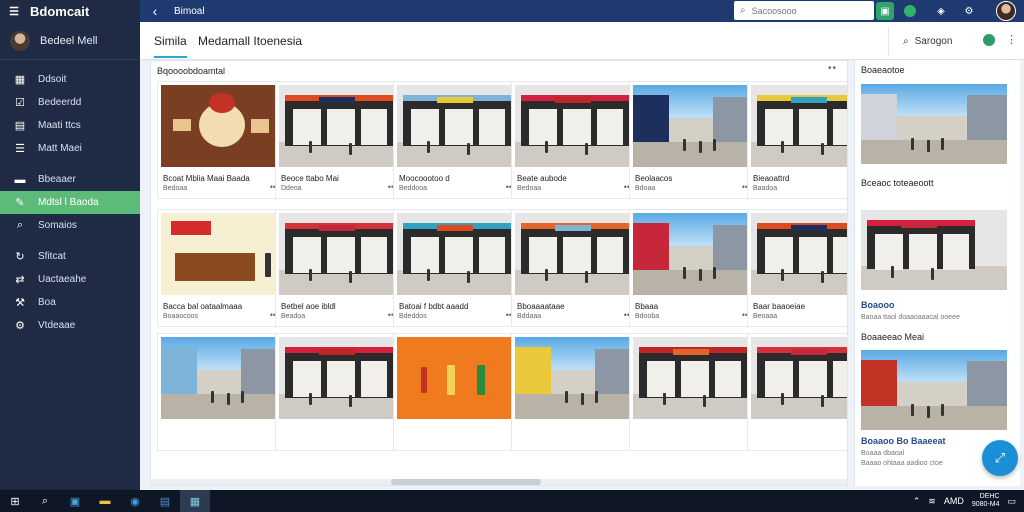 The width and height of the screenshot is (1024, 512). I want to click on tray-text: AMD, so click(954, 501).